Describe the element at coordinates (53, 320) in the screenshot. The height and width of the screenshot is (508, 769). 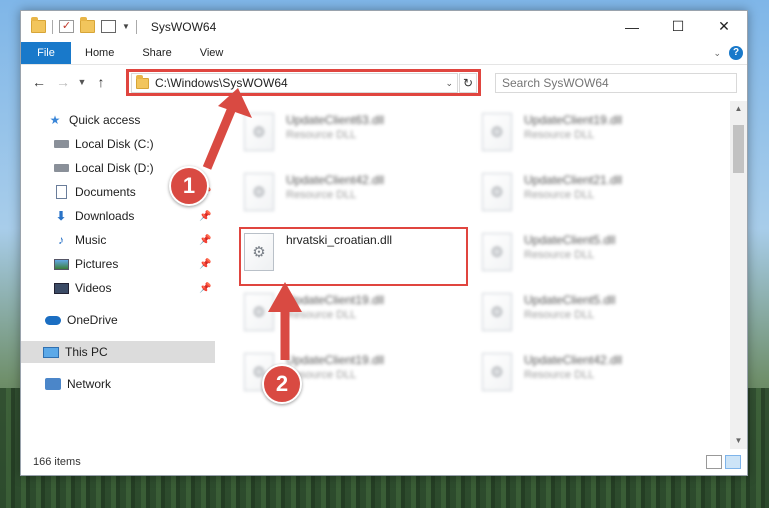
I see `cloud-icon` at that location.